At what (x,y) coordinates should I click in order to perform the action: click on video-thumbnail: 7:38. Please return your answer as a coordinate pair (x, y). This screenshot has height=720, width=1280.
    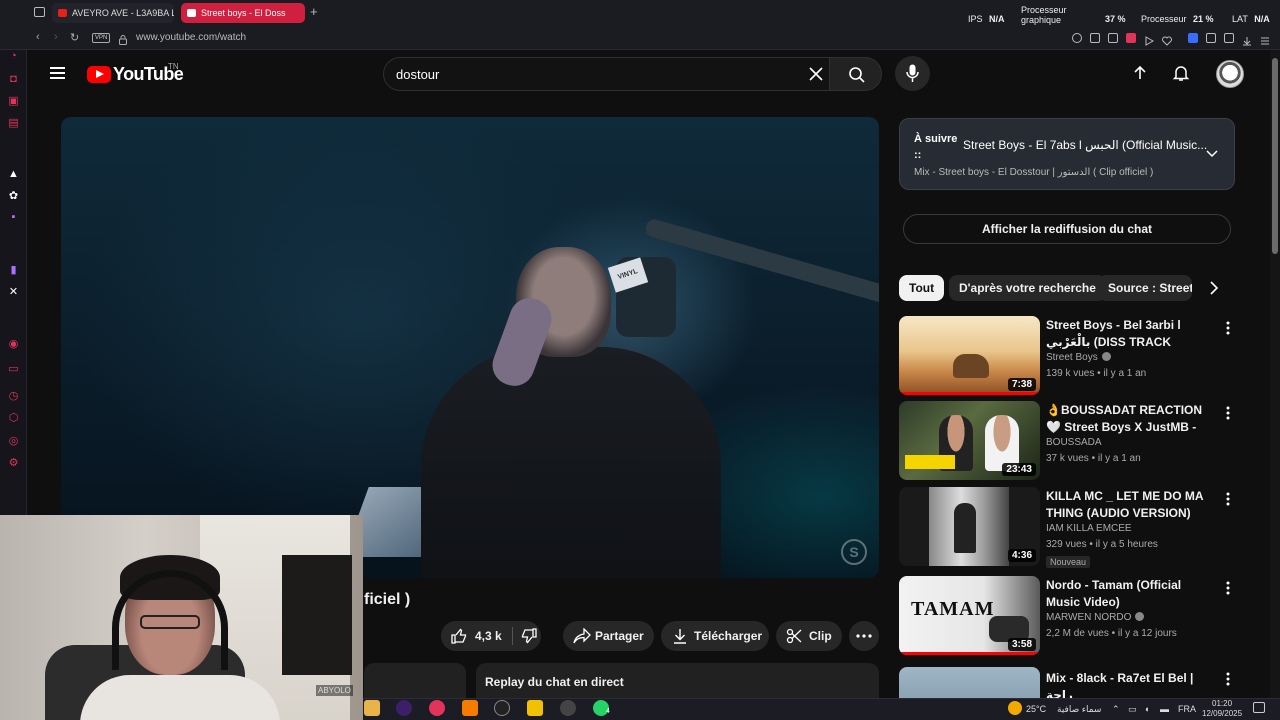
    Looking at the image, I should click on (969, 355).